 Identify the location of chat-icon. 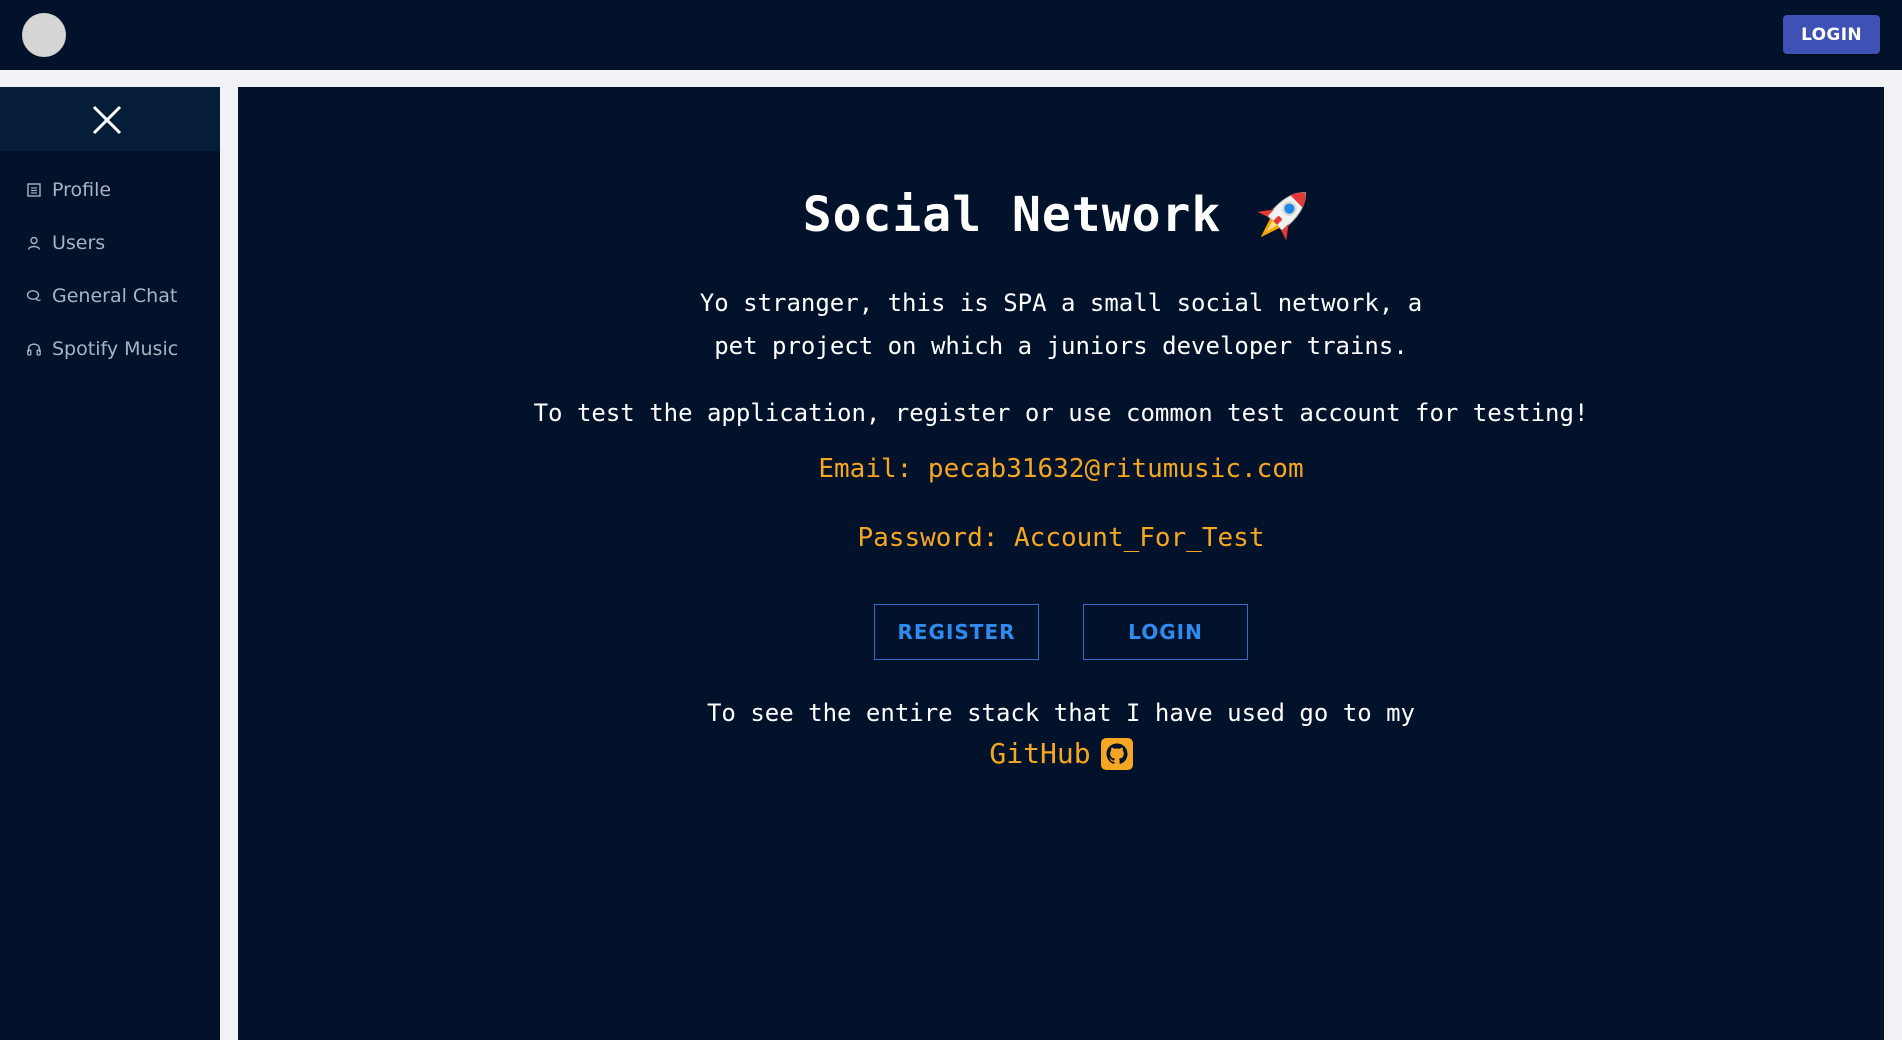
(33, 295).